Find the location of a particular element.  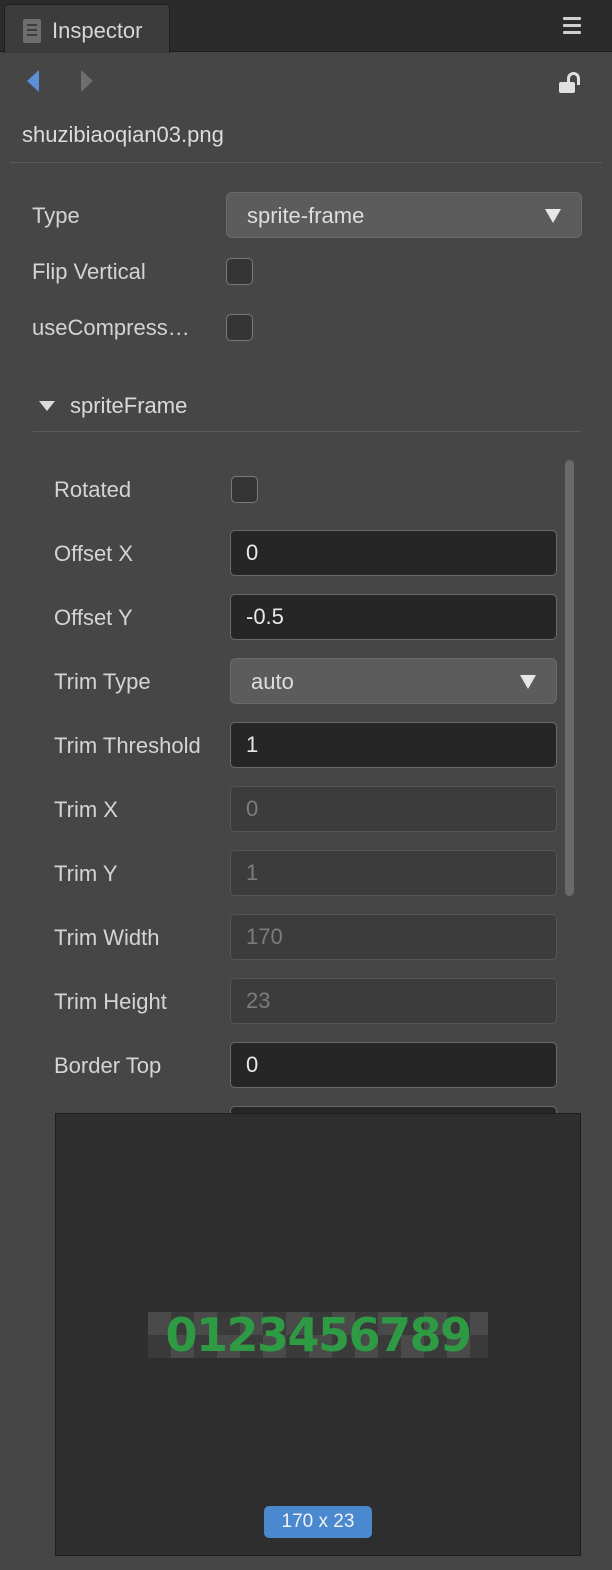

offset-x-label: Offset X is located at coordinates (94, 553).